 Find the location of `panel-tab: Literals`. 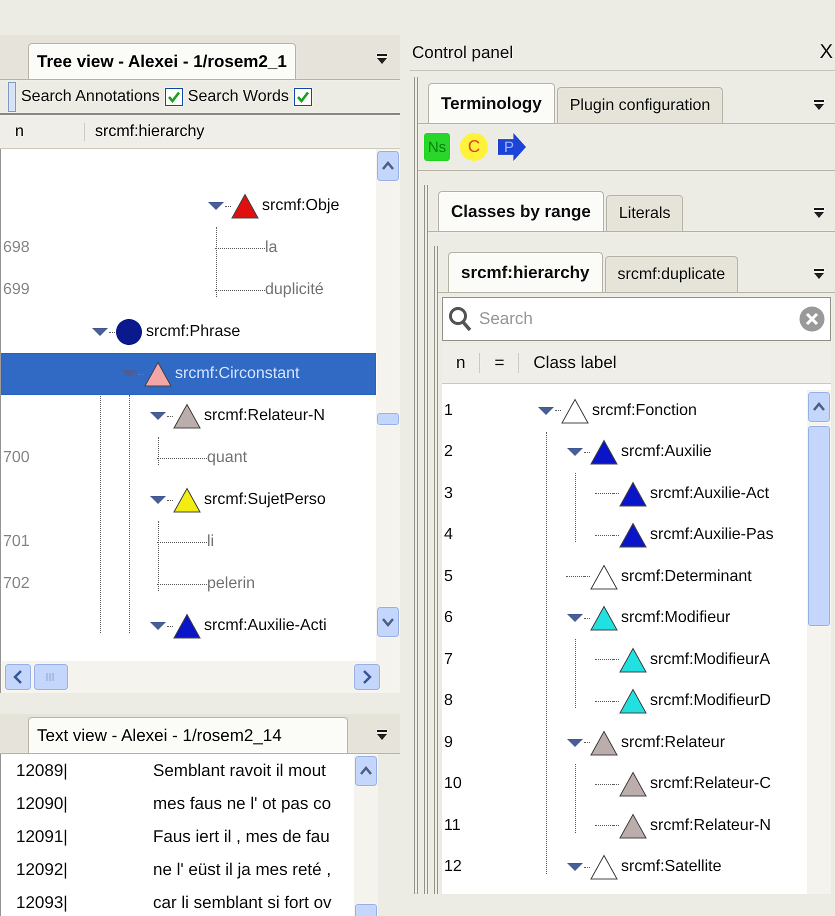

panel-tab: Literals is located at coordinates (645, 213).